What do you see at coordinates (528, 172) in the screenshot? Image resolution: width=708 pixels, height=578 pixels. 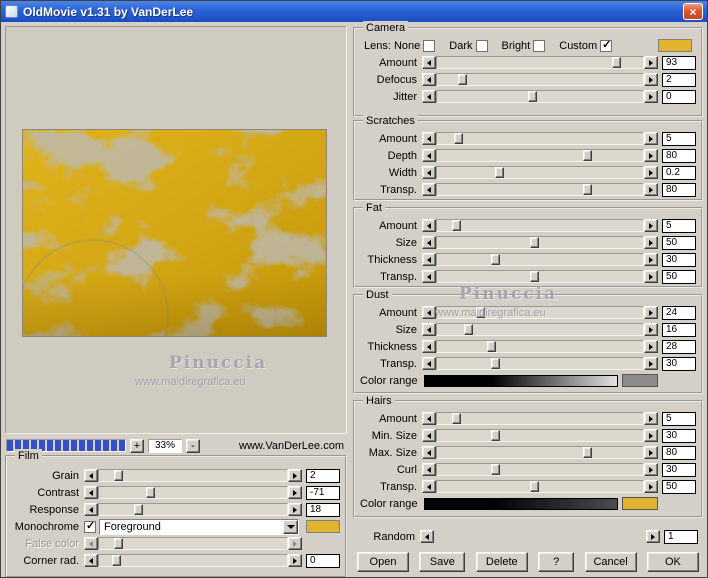 I see `scratches-width-slider: Width 0.2` at bounding box center [528, 172].